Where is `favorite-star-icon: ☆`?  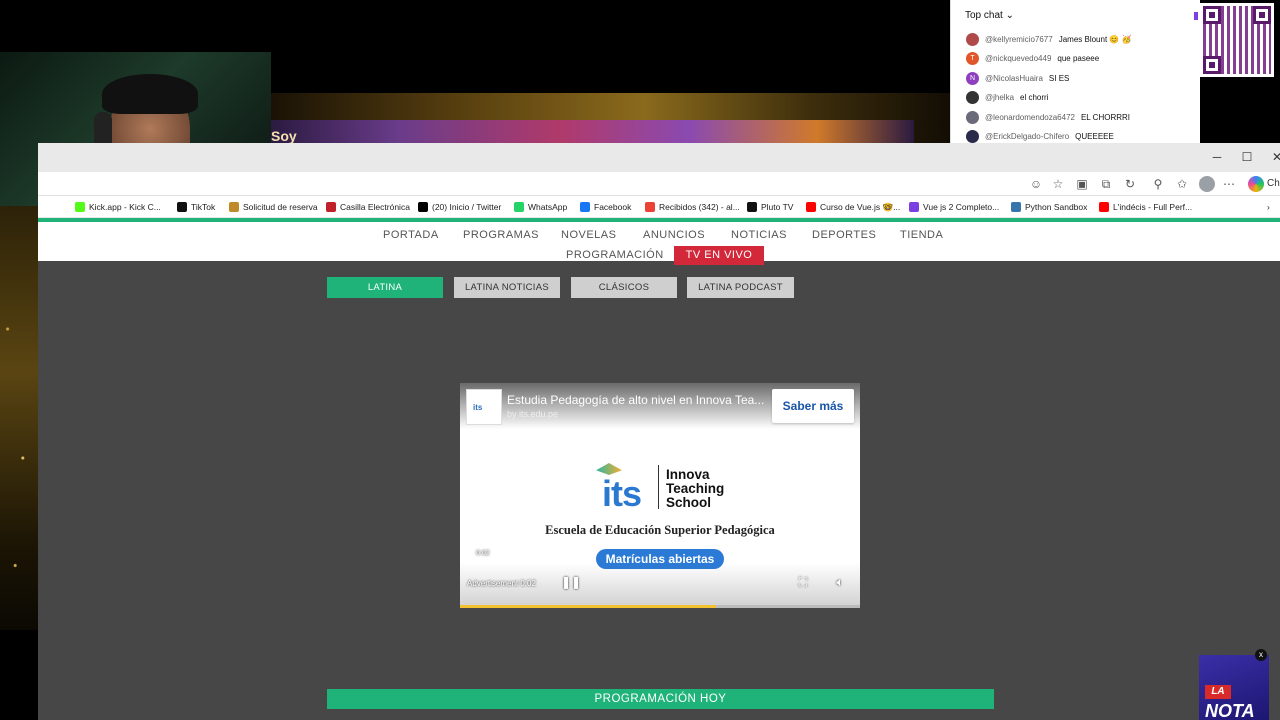
favorite-star-icon: ☆ is located at coordinates (1058, 184).